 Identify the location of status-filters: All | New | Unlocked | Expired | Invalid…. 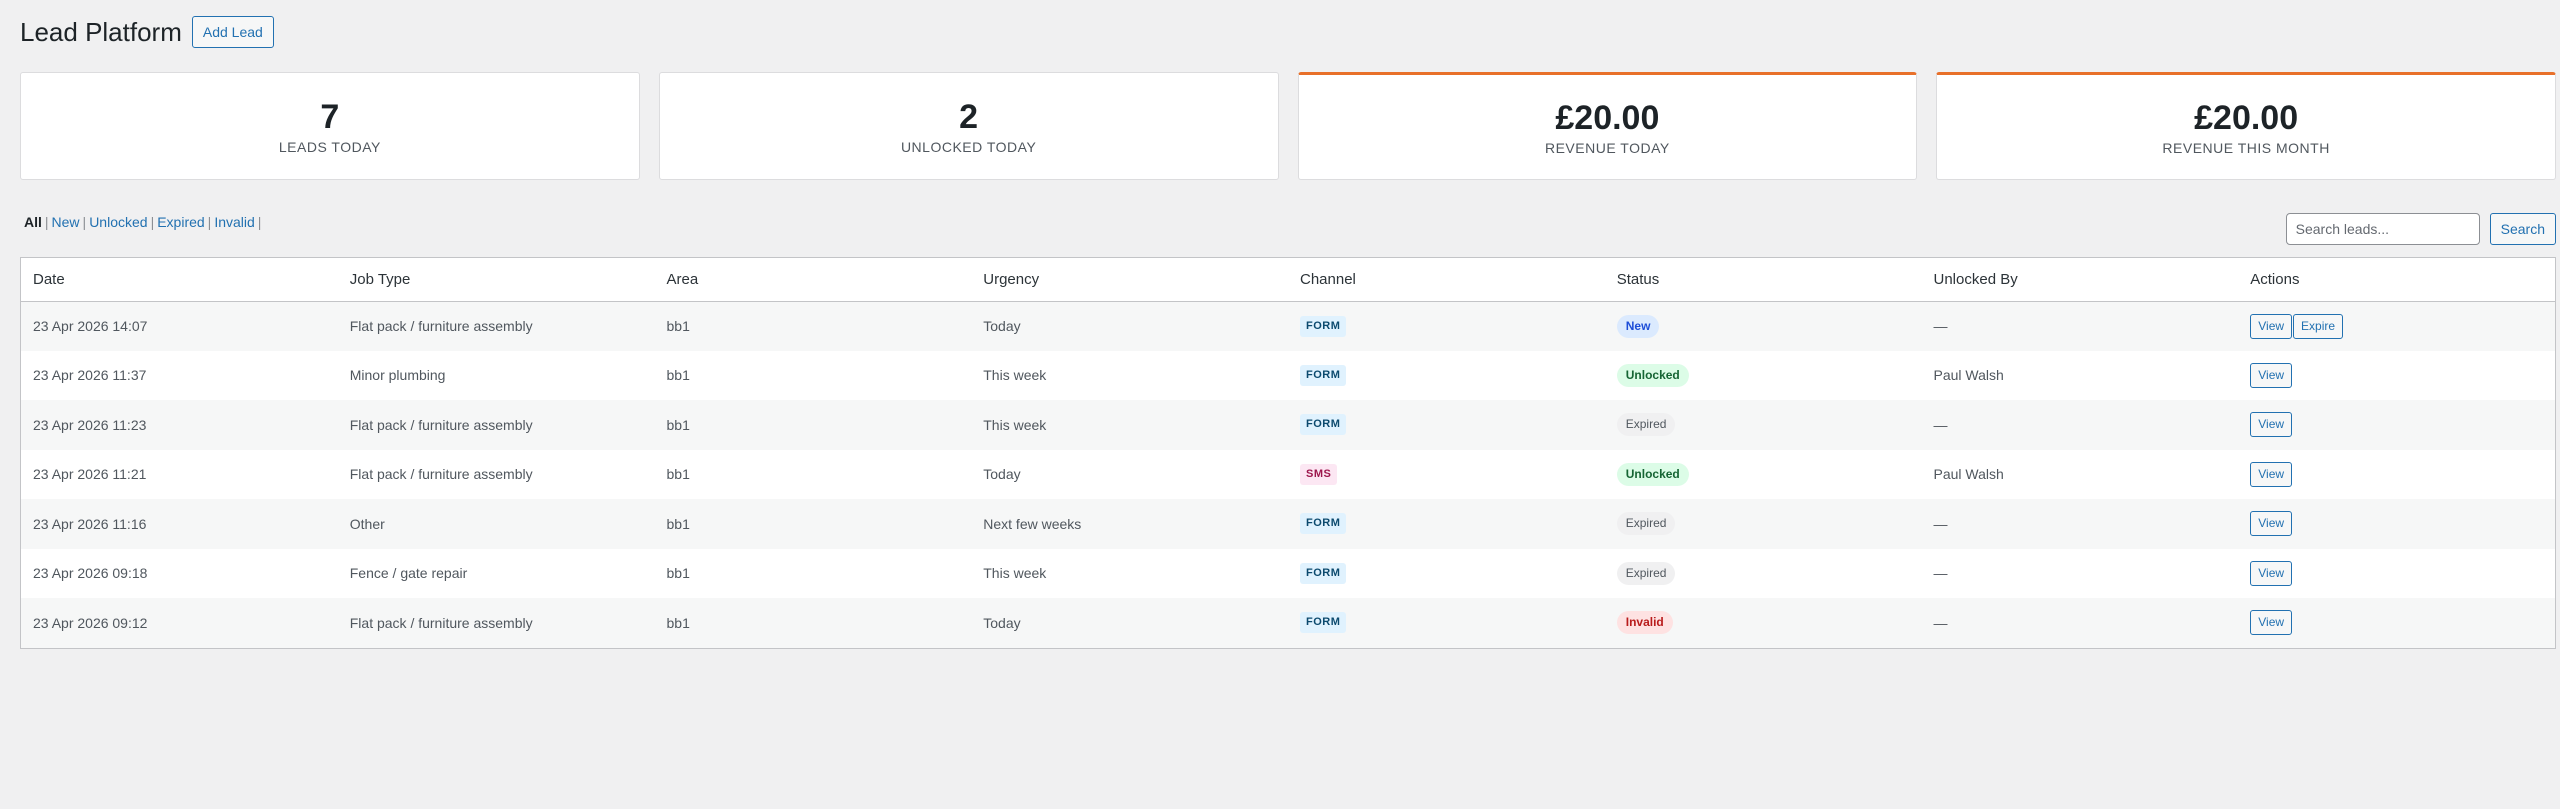
(144, 222).